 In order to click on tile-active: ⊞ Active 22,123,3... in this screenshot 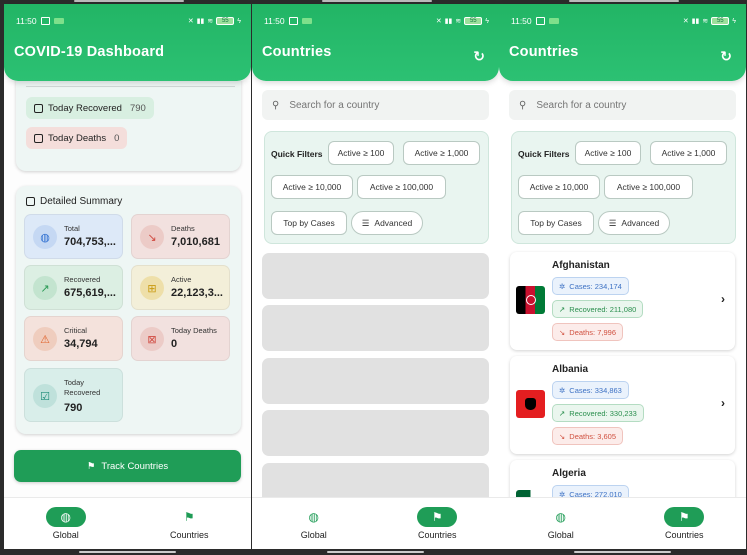, I will do `click(180, 287)`.